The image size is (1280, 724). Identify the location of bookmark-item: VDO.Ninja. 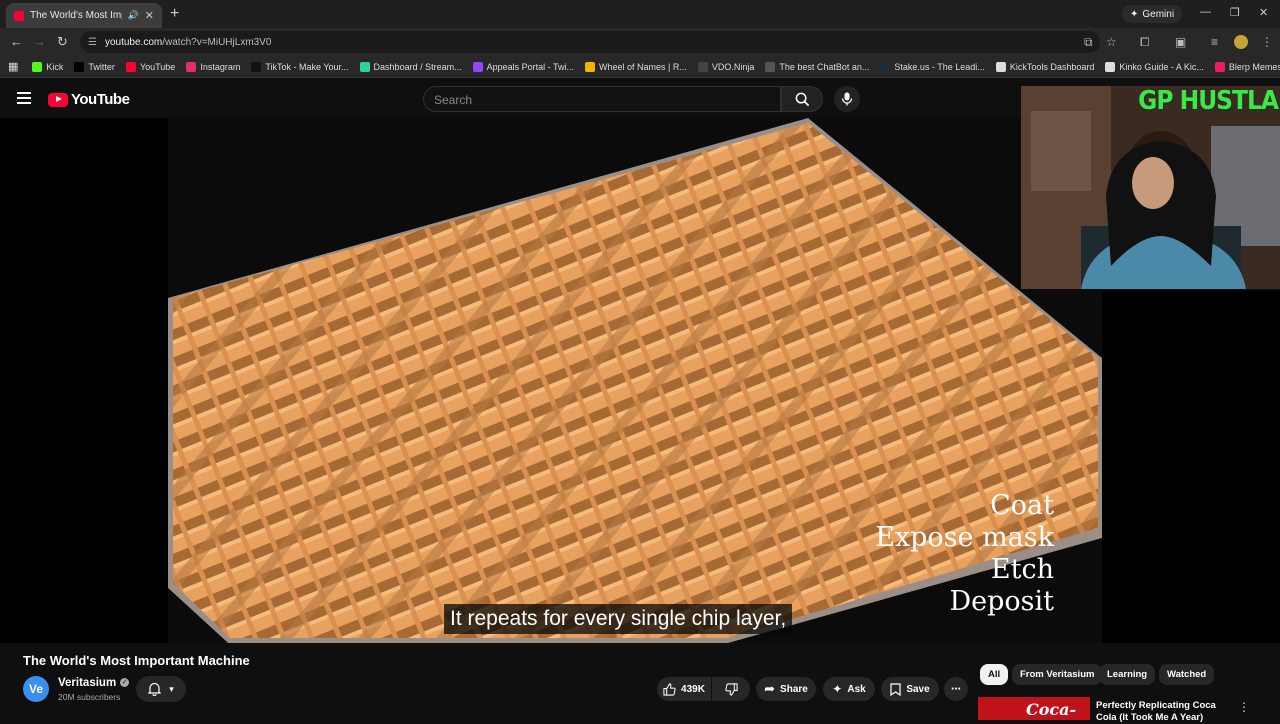
(725, 66).